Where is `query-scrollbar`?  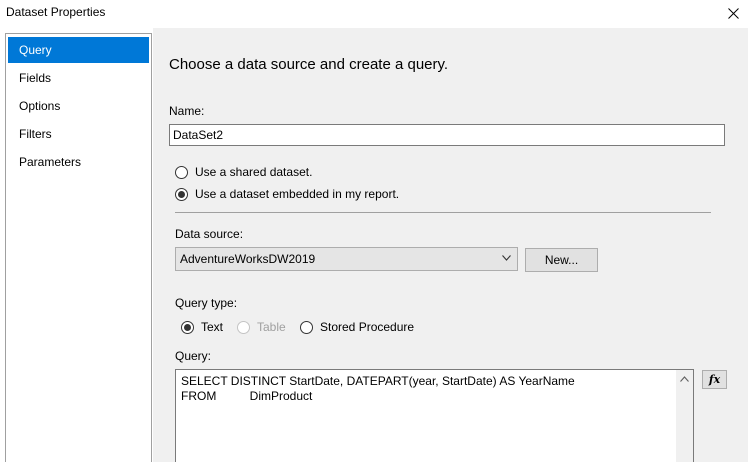 query-scrollbar is located at coordinates (684, 416).